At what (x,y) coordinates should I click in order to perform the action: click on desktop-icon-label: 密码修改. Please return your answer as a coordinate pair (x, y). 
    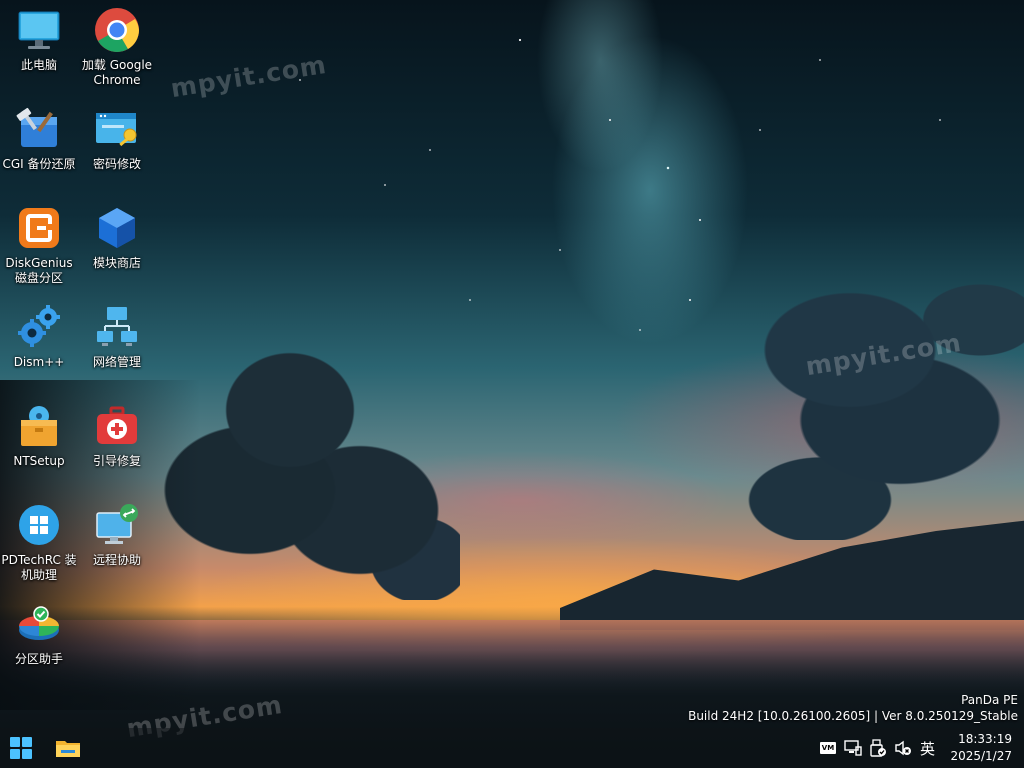
    Looking at the image, I should click on (116, 164).